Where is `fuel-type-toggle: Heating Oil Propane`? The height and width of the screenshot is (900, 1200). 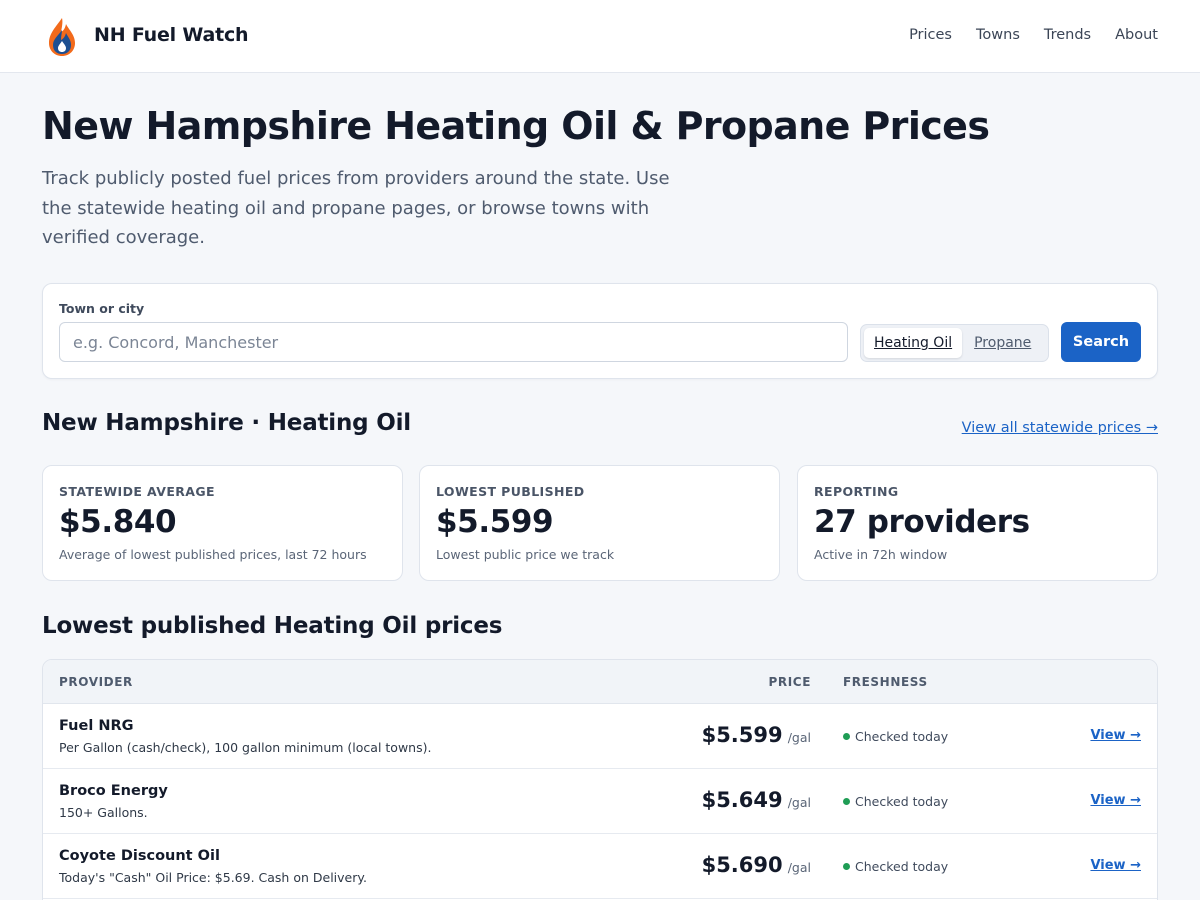
fuel-type-toggle: Heating Oil Propane is located at coordinates (954, 343).